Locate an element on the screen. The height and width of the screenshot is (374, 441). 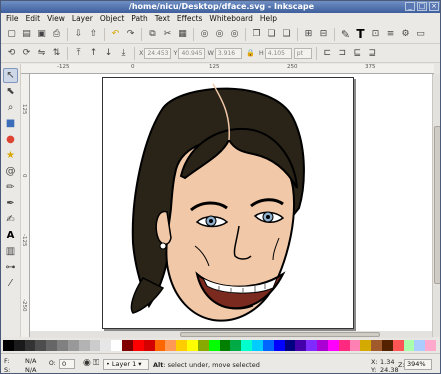
layer-selector: • Layer 1 ▾ is located at coordinates (126, 364).